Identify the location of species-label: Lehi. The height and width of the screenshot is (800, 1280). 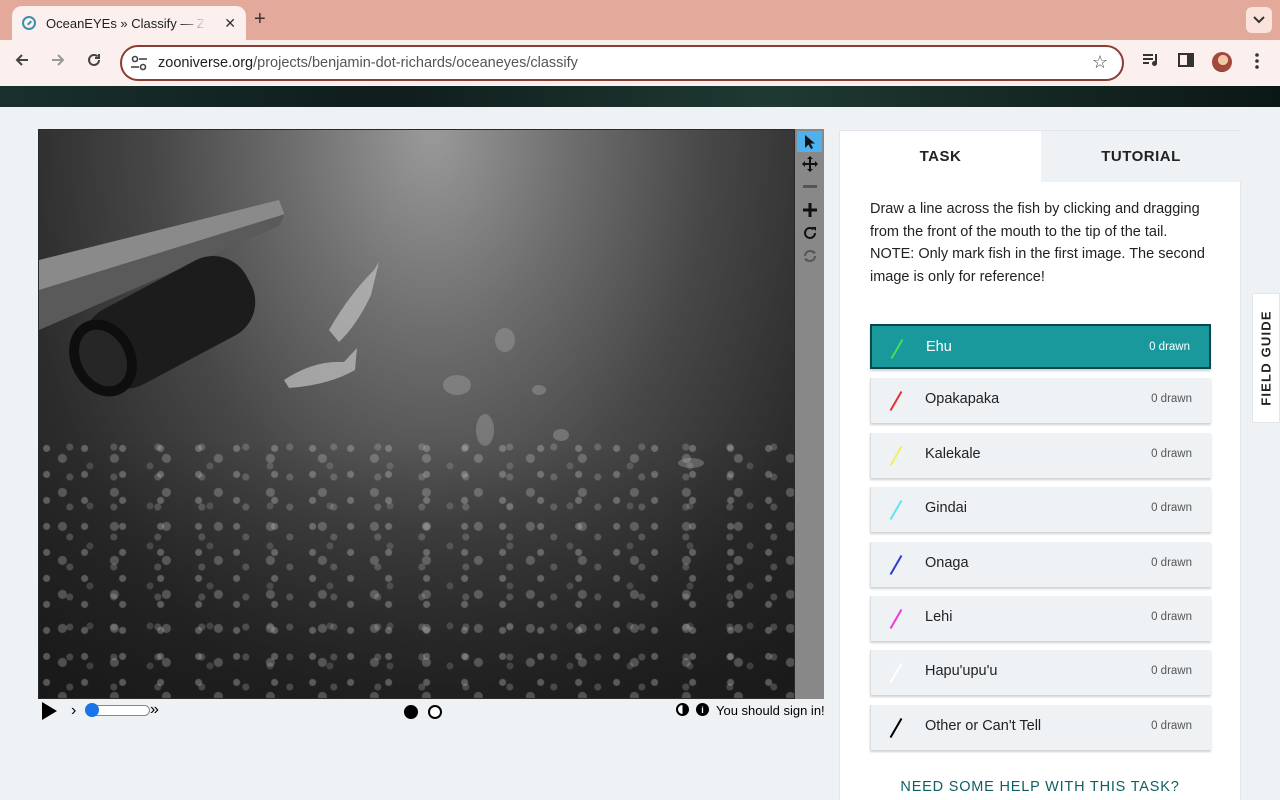
(939, 616).